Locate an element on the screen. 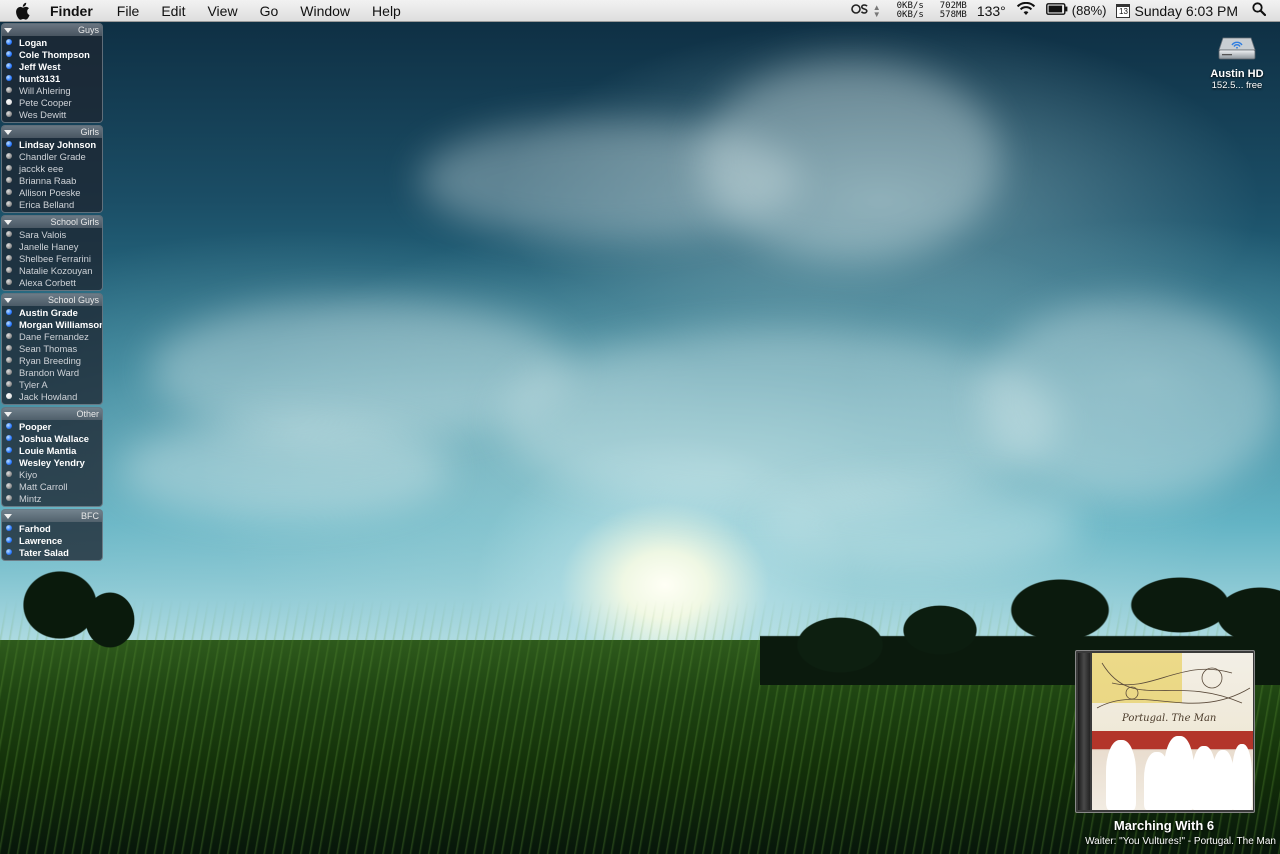  buddy-row: Jeff West is located at coordinates (52, 66).